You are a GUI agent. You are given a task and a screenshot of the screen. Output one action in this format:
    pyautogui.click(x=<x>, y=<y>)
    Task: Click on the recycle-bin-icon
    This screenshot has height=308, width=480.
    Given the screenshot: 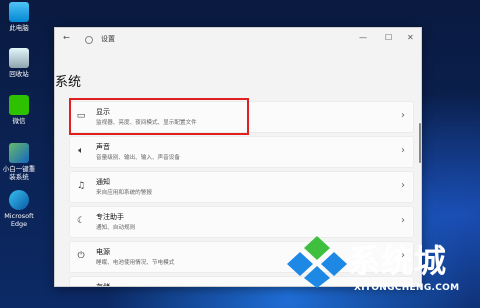 What is the action you would take?
    pyautogui.click(x=19, y=58)
    